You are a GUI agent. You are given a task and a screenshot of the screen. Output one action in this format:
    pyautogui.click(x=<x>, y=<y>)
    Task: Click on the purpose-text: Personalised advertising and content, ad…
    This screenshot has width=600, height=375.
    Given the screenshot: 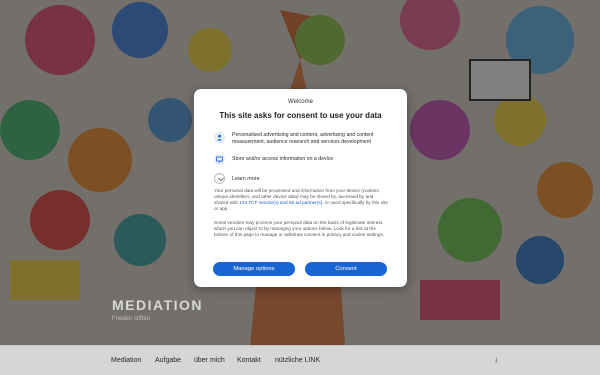 What is the action you would take?
    pyautogui.click(x=303, y=138)
    